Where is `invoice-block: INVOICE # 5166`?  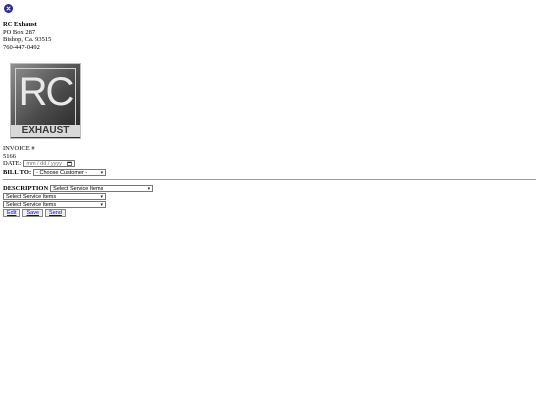
invoice-block: INVOICE # 5166 is located at coordinates (19, 152).